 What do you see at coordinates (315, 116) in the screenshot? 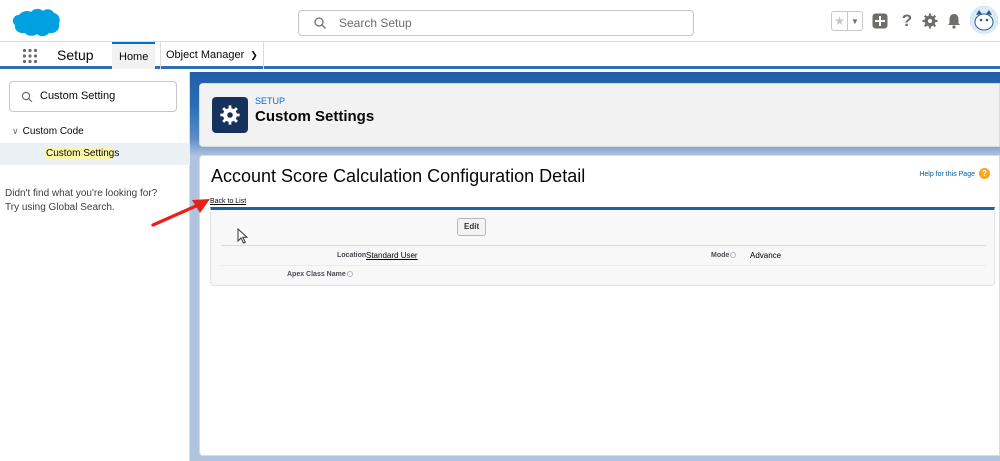
I see `page-title: Custom Settings` at bounding box center [315, 116].